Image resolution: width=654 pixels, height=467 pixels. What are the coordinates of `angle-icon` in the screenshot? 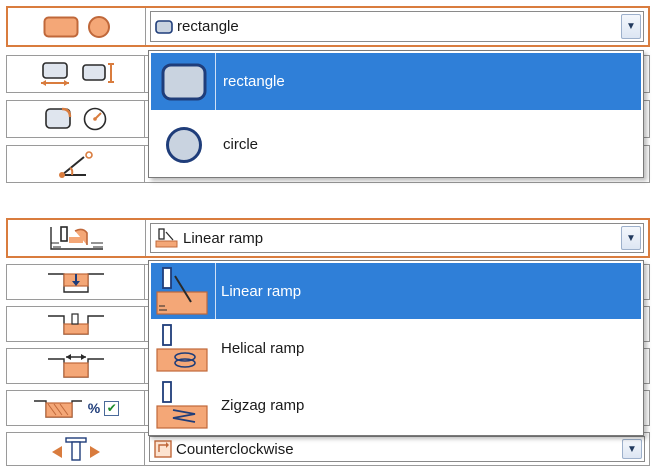 It's located at (75, 164).